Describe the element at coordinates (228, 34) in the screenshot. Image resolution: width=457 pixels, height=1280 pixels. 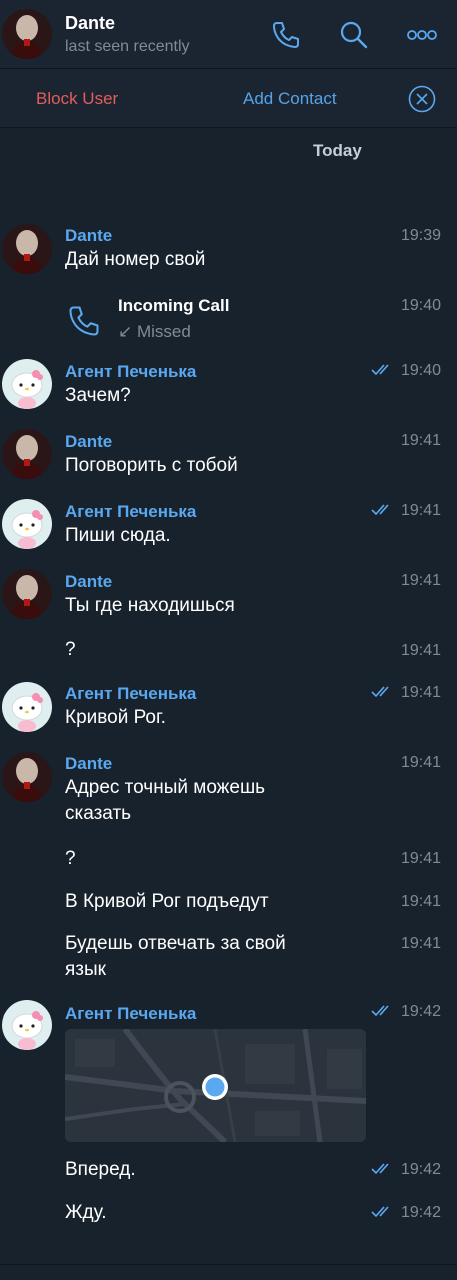
I see `chat-header: Dante last seen recently` at that location.